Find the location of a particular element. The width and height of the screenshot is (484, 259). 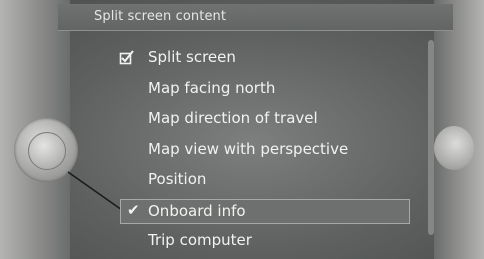

menu-item-map-direction-of-travel: Map direction of travel is located at coordinates (233, 118).